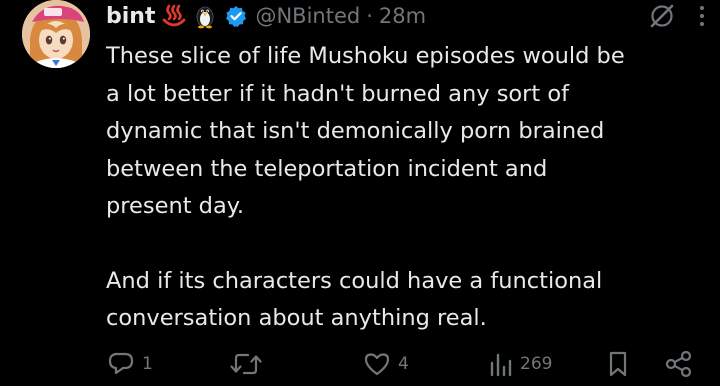  I want to click on bookmark-button, so click(618, 364).